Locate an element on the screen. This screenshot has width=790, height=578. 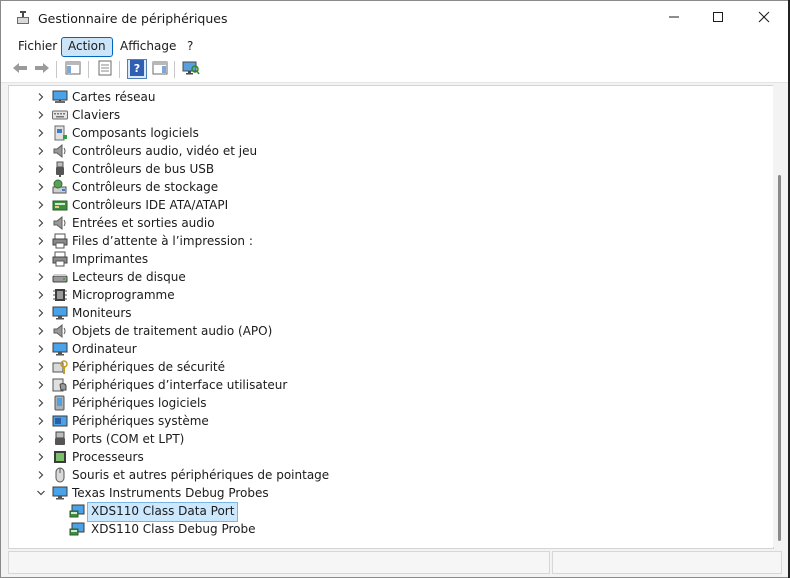
properties-icon is located at coordinates (105, 69).